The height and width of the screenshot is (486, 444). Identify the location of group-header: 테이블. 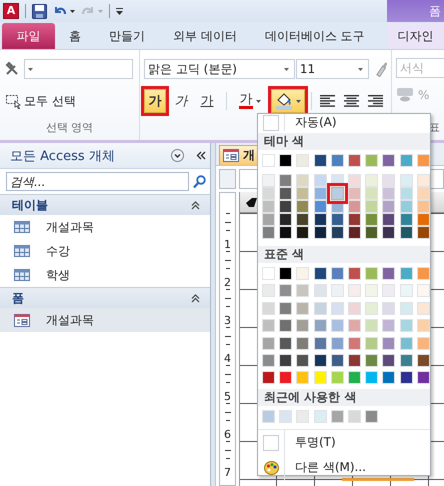
(30, 205).